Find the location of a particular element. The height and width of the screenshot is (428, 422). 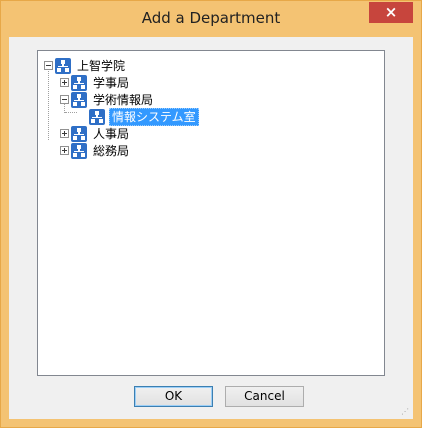

tree-node-label: 総務局 is located at coordinates (111, 151).